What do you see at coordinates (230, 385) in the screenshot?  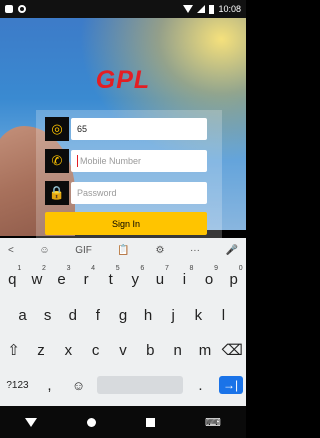 I see `next-key: →|` at bounding box center [230, 385].